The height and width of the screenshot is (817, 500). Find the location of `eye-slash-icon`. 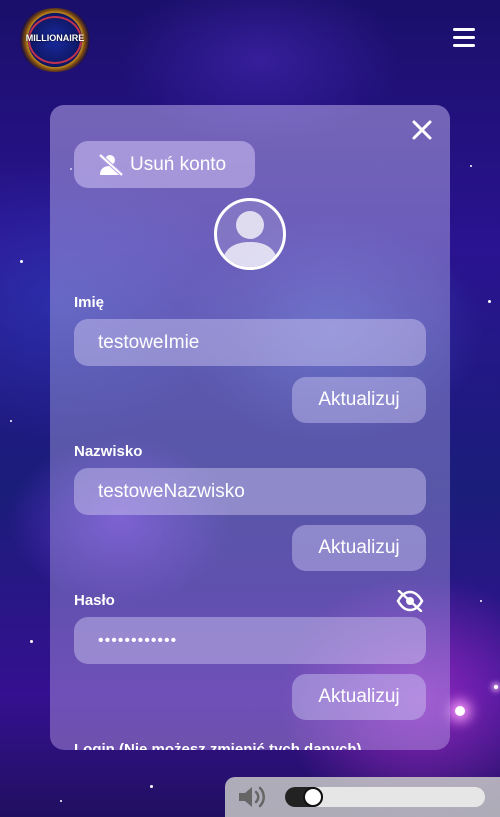

eye-slash-icon is located at coordinates (410, 601).